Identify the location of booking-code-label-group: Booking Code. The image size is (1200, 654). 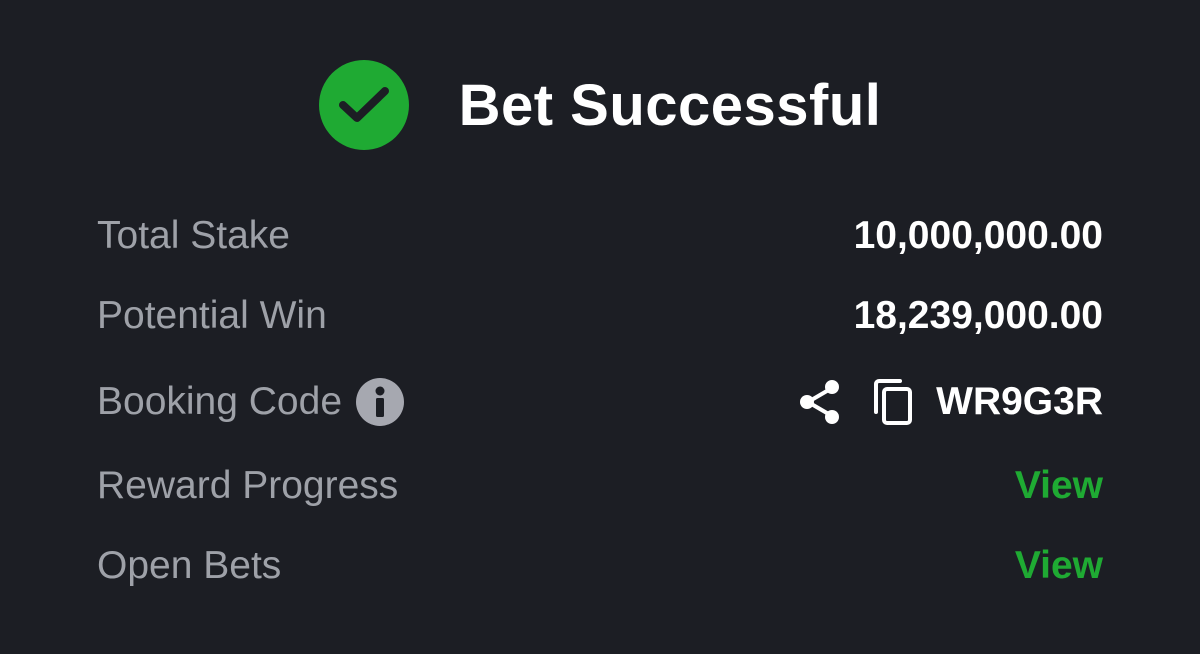
(251, 402).